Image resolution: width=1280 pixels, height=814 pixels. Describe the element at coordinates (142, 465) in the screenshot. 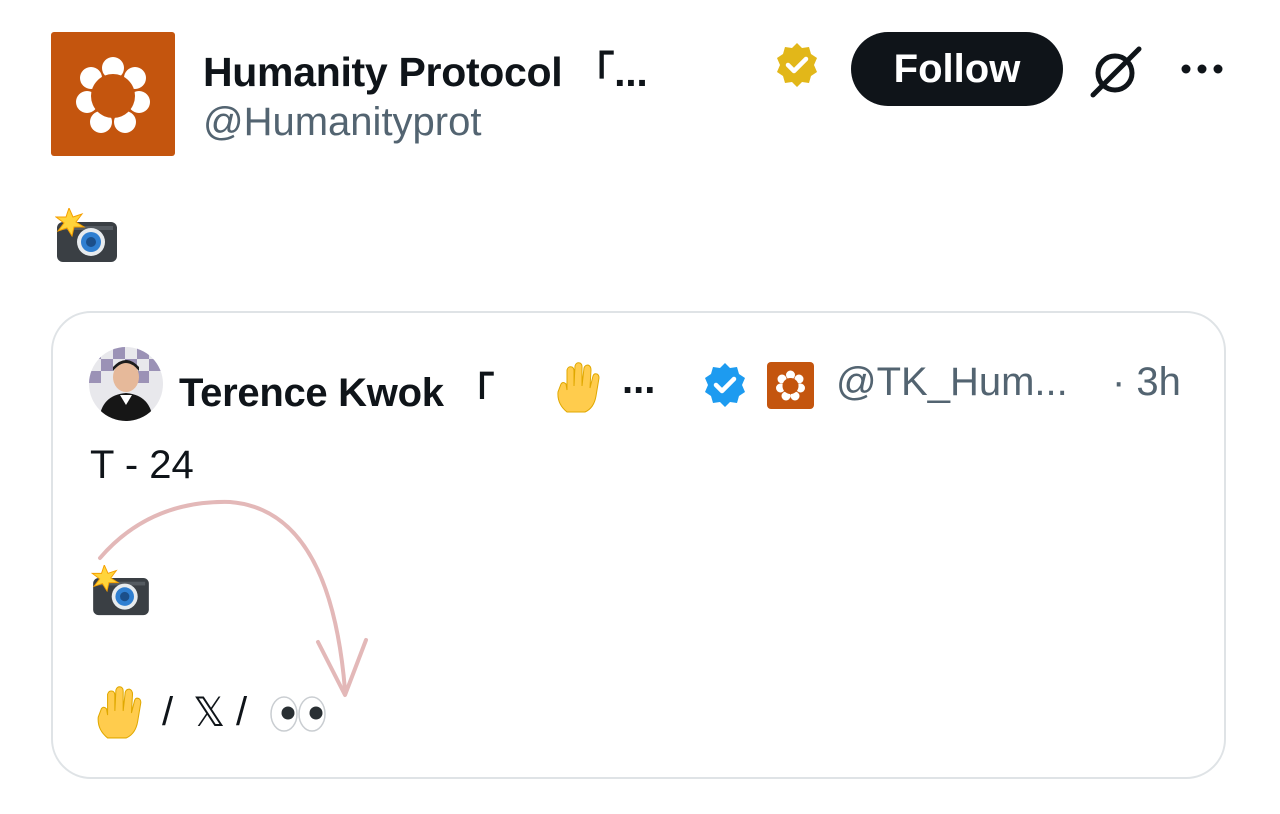

I see `quoted-tweet-text: T - 24` at that location.